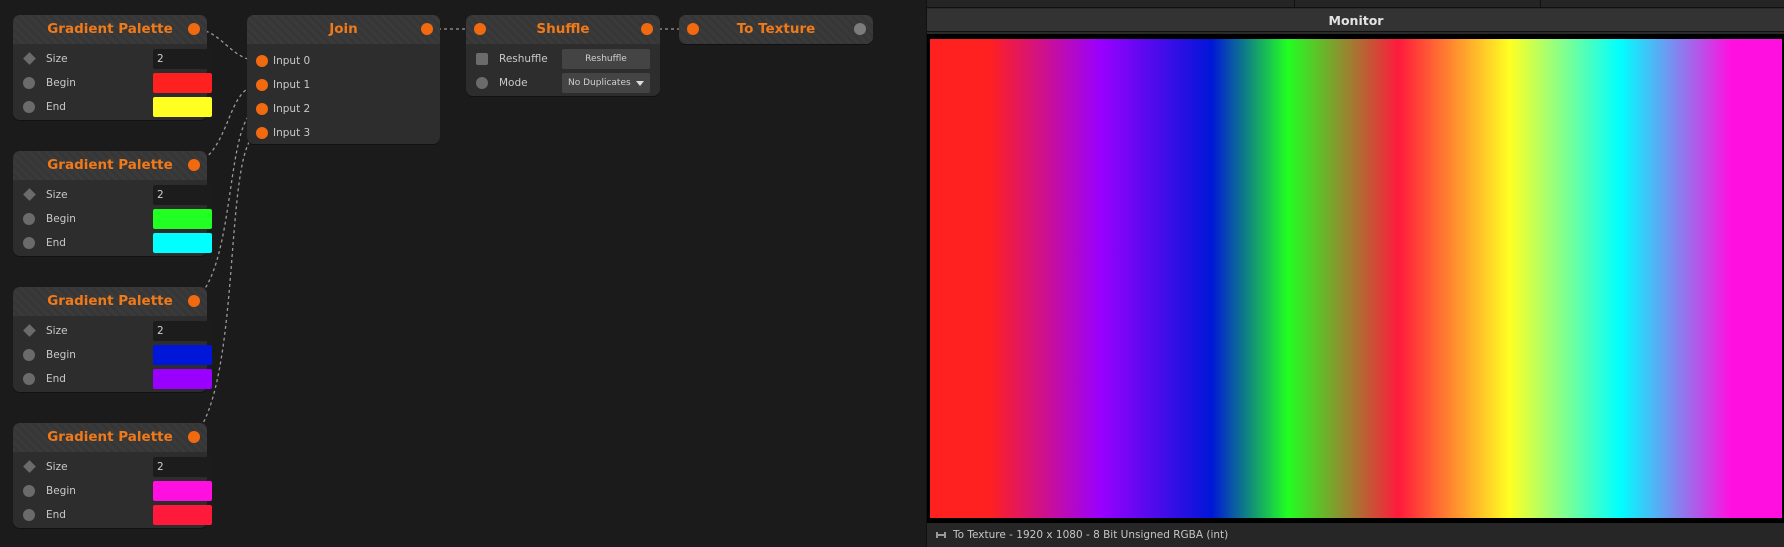 The image size is (1784, 547). Describe the element at coordinates (1355, 20) in the screenshot. I see `monitor-header: Monitor` at that location.